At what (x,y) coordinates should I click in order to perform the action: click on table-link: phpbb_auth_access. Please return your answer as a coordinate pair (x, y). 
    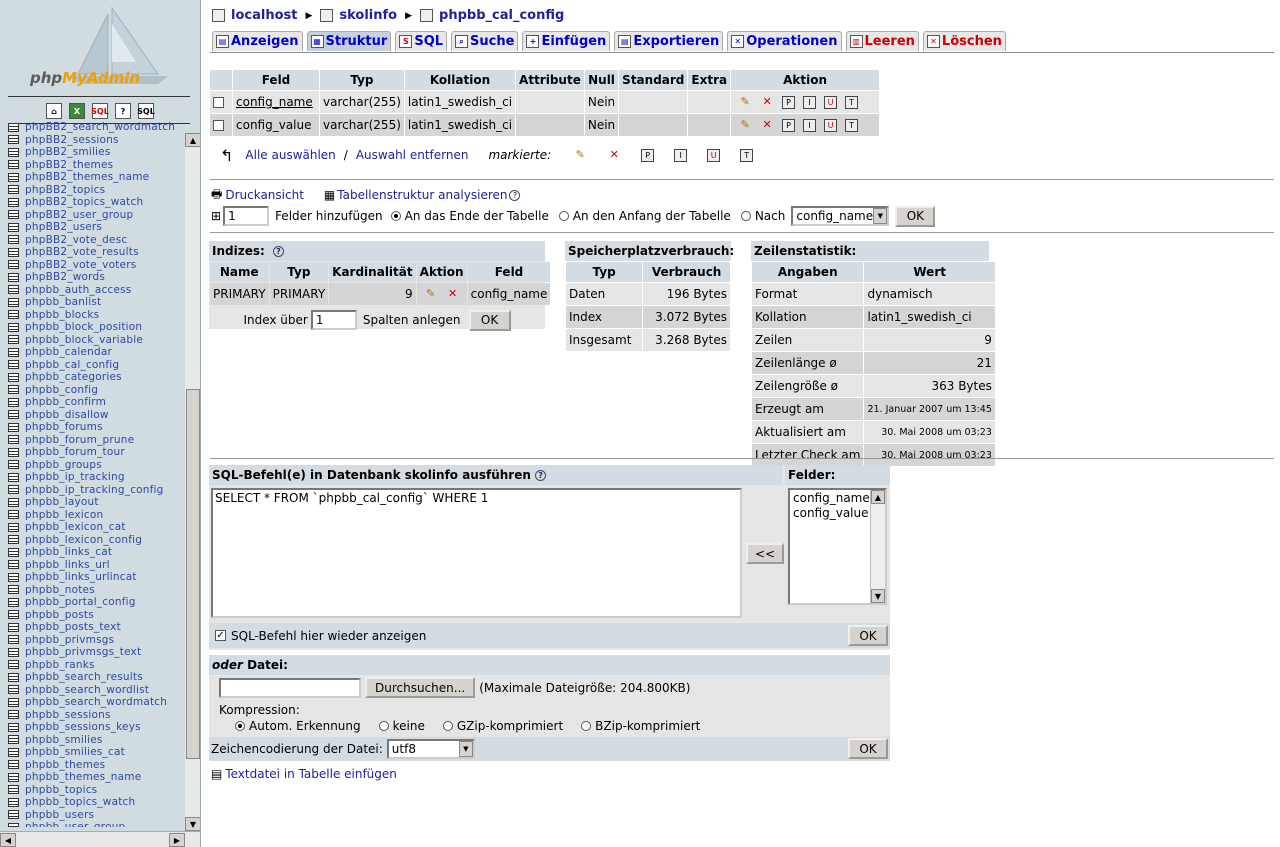
    Looking at the image, I should click on (78, 290).